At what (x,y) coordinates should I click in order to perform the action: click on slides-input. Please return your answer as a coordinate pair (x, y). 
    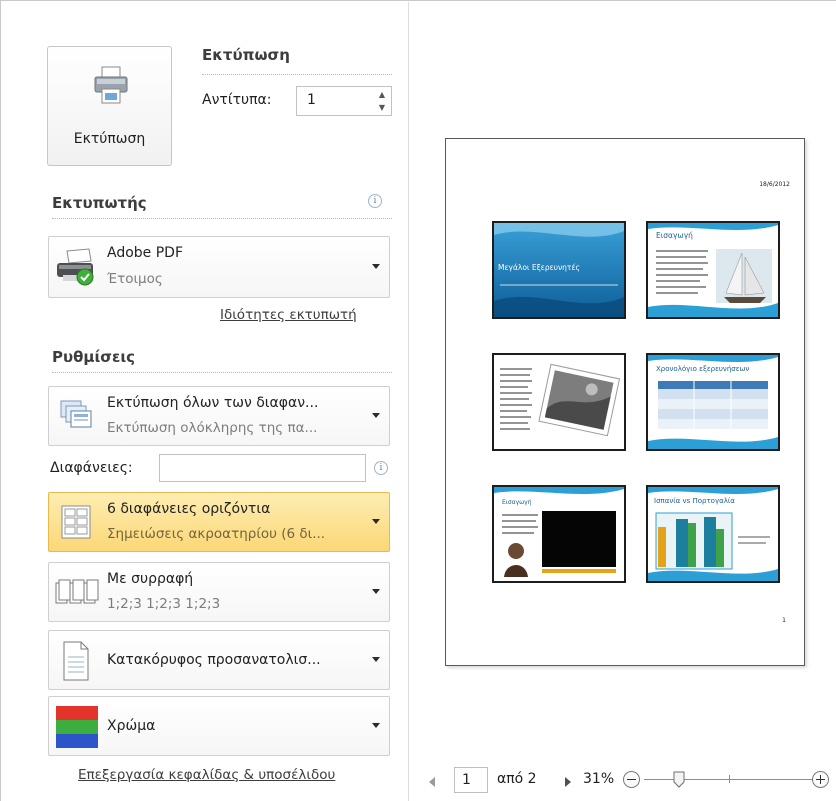
    Looking at the image, I should click on (262, 468).